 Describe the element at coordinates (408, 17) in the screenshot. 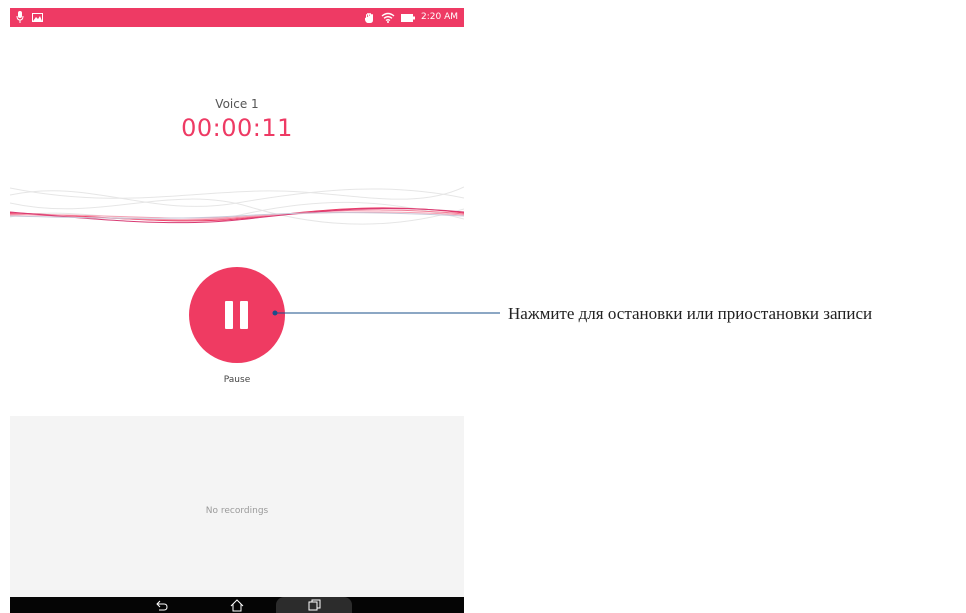

I see `battery-icon` at that location.